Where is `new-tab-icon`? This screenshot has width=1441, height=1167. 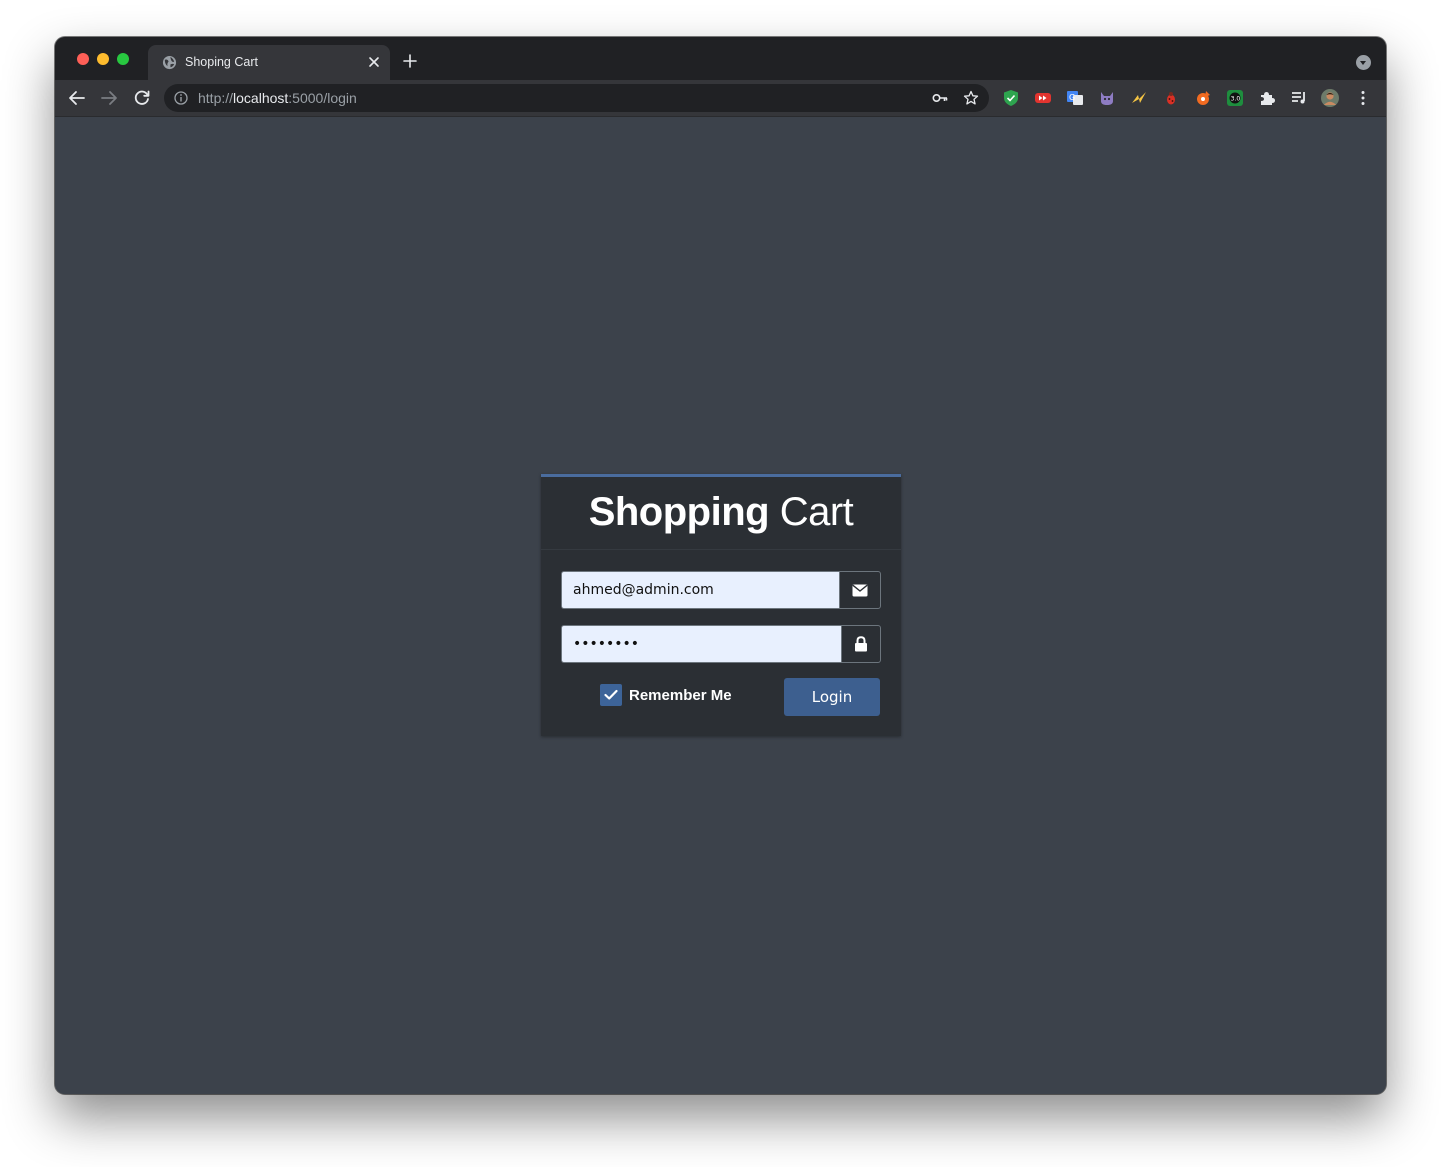 new-tab-icon is located at coordinates (410, 61).